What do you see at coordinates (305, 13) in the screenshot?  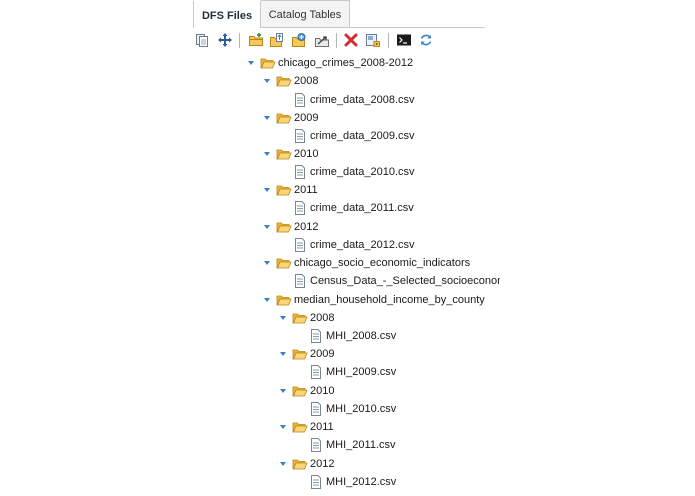 I see `tab-catalog-tables: Catalog Tables` at bounding box center [305, 13].